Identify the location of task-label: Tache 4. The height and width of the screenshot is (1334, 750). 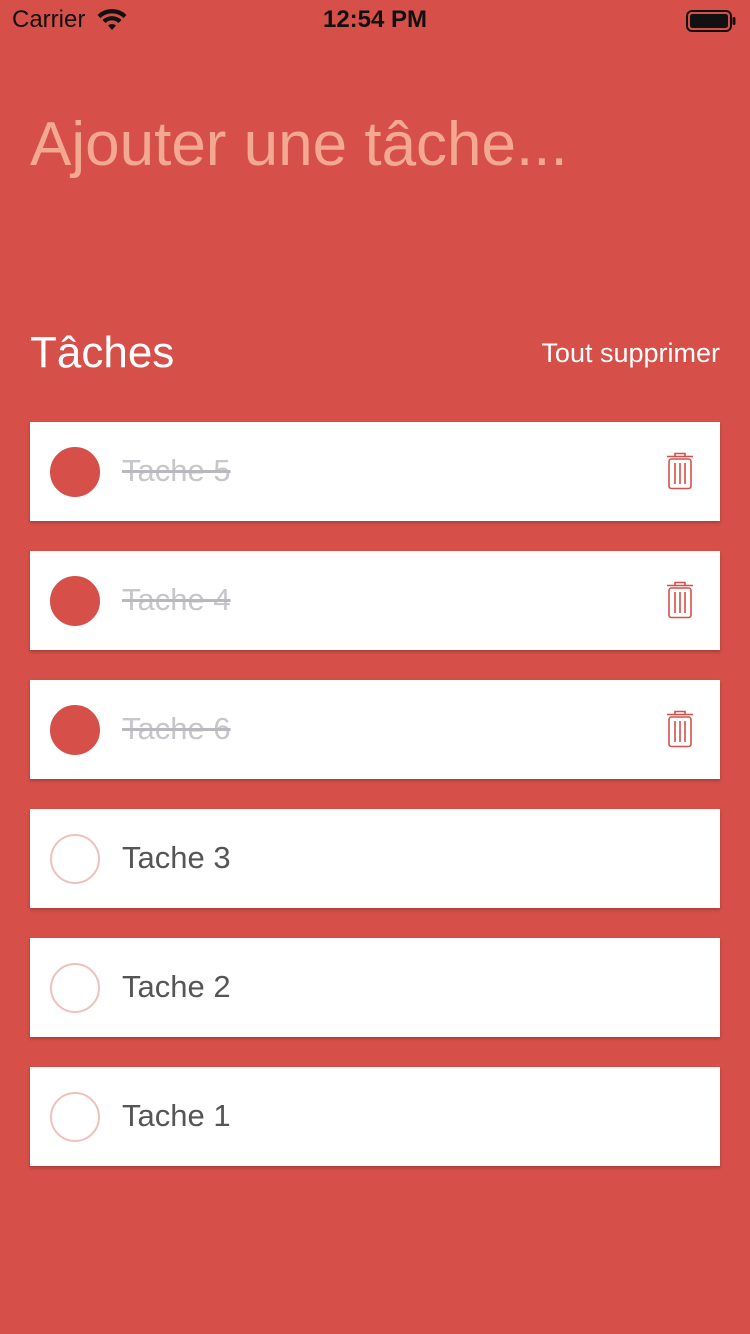
(176, 599).